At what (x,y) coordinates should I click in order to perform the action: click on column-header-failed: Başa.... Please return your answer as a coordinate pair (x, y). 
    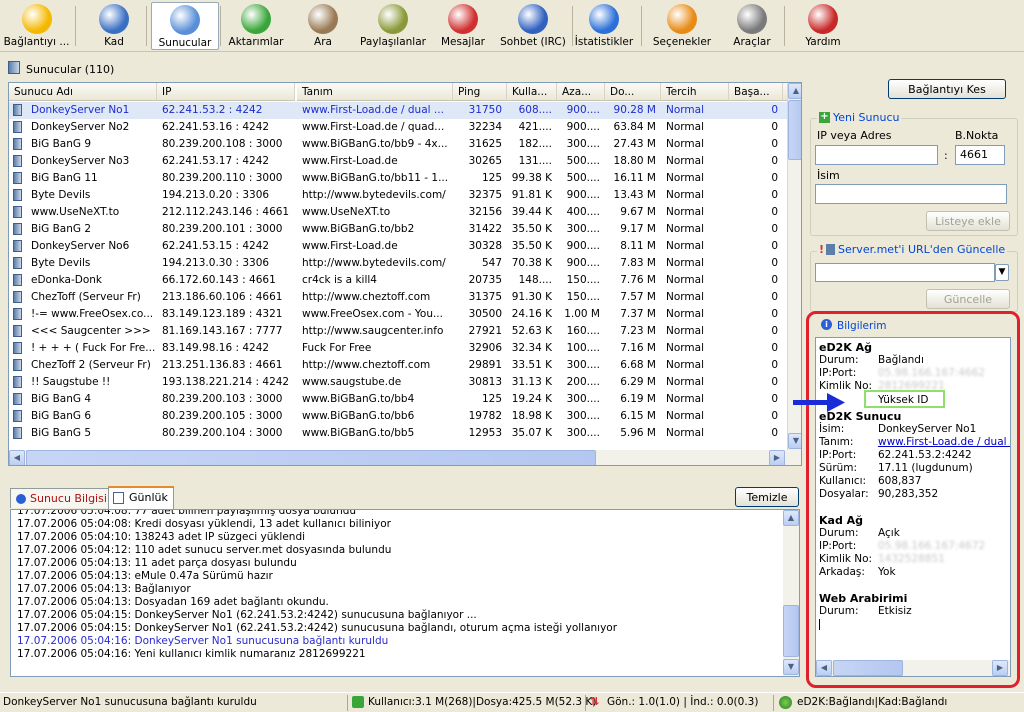
    Looking at the image, I should click on (756, 92).